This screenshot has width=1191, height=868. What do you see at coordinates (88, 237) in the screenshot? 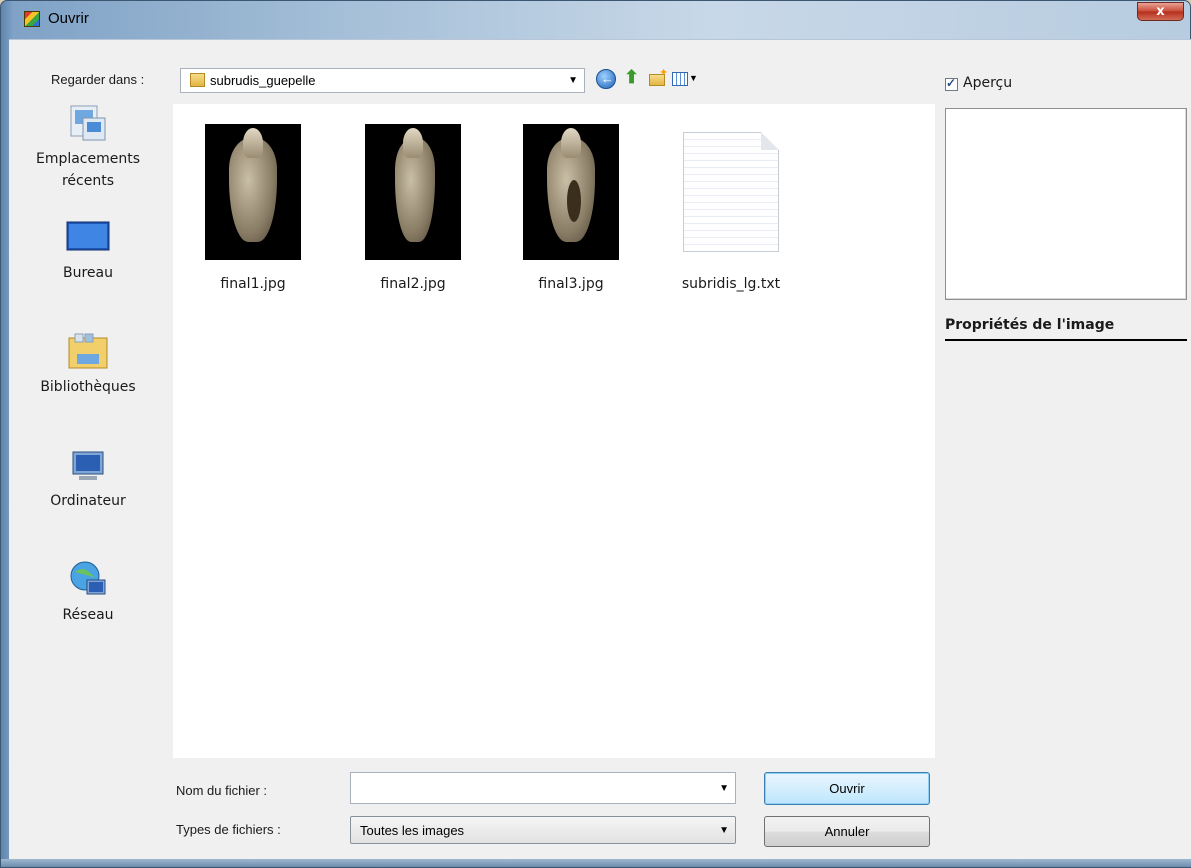
I see `desktop-icon` at bounding box center [88, 237].